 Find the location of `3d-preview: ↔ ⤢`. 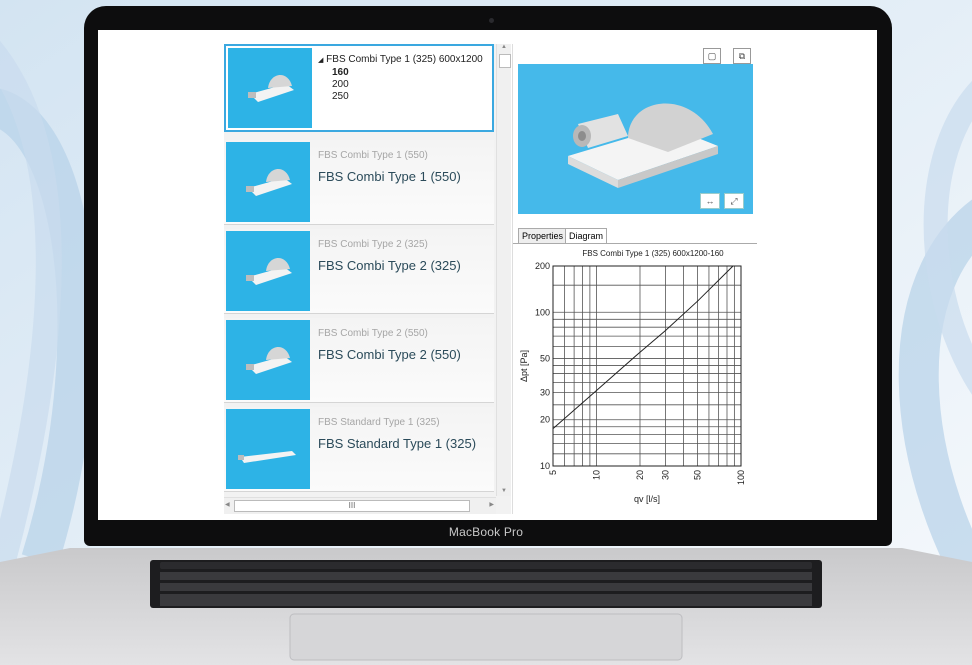

3d-preview: ↔ ⤢ is located at coordinates (635, 139).